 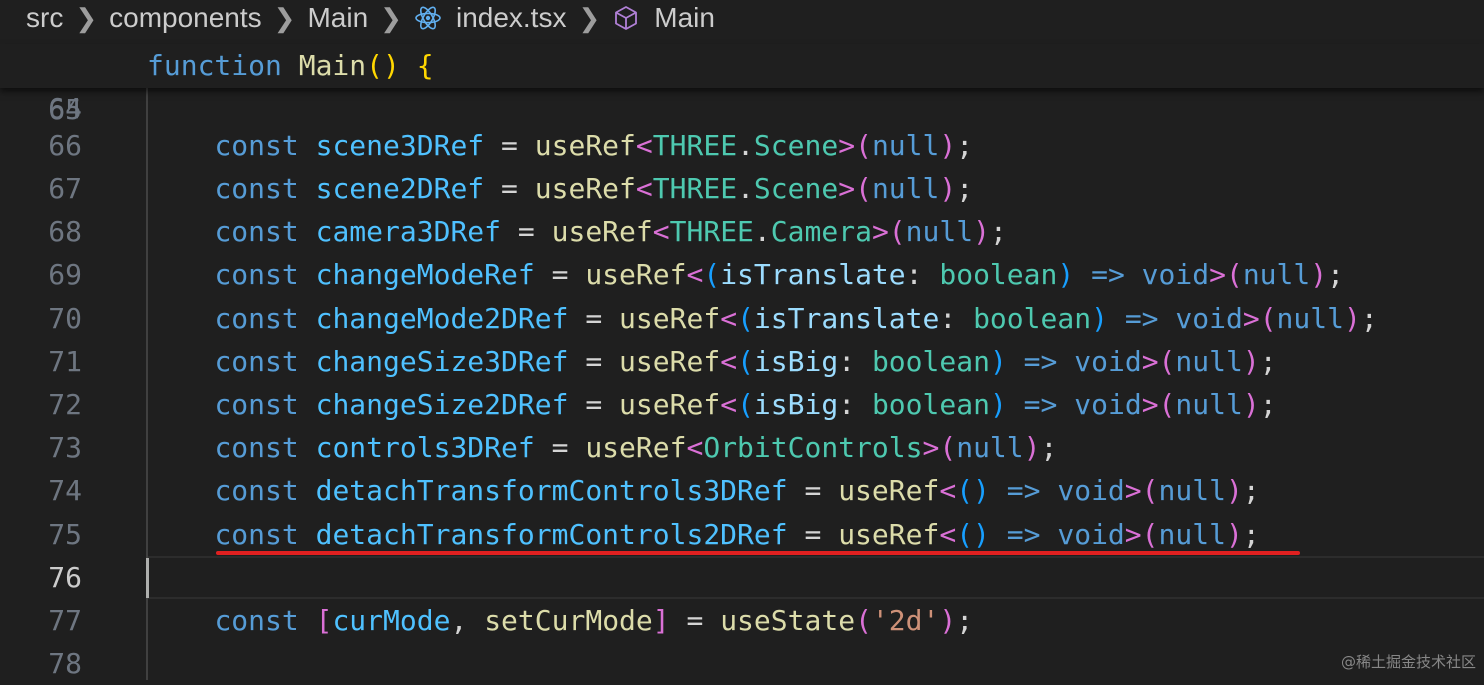 I want to click on code-line: 78, so click(x=742, y=663).